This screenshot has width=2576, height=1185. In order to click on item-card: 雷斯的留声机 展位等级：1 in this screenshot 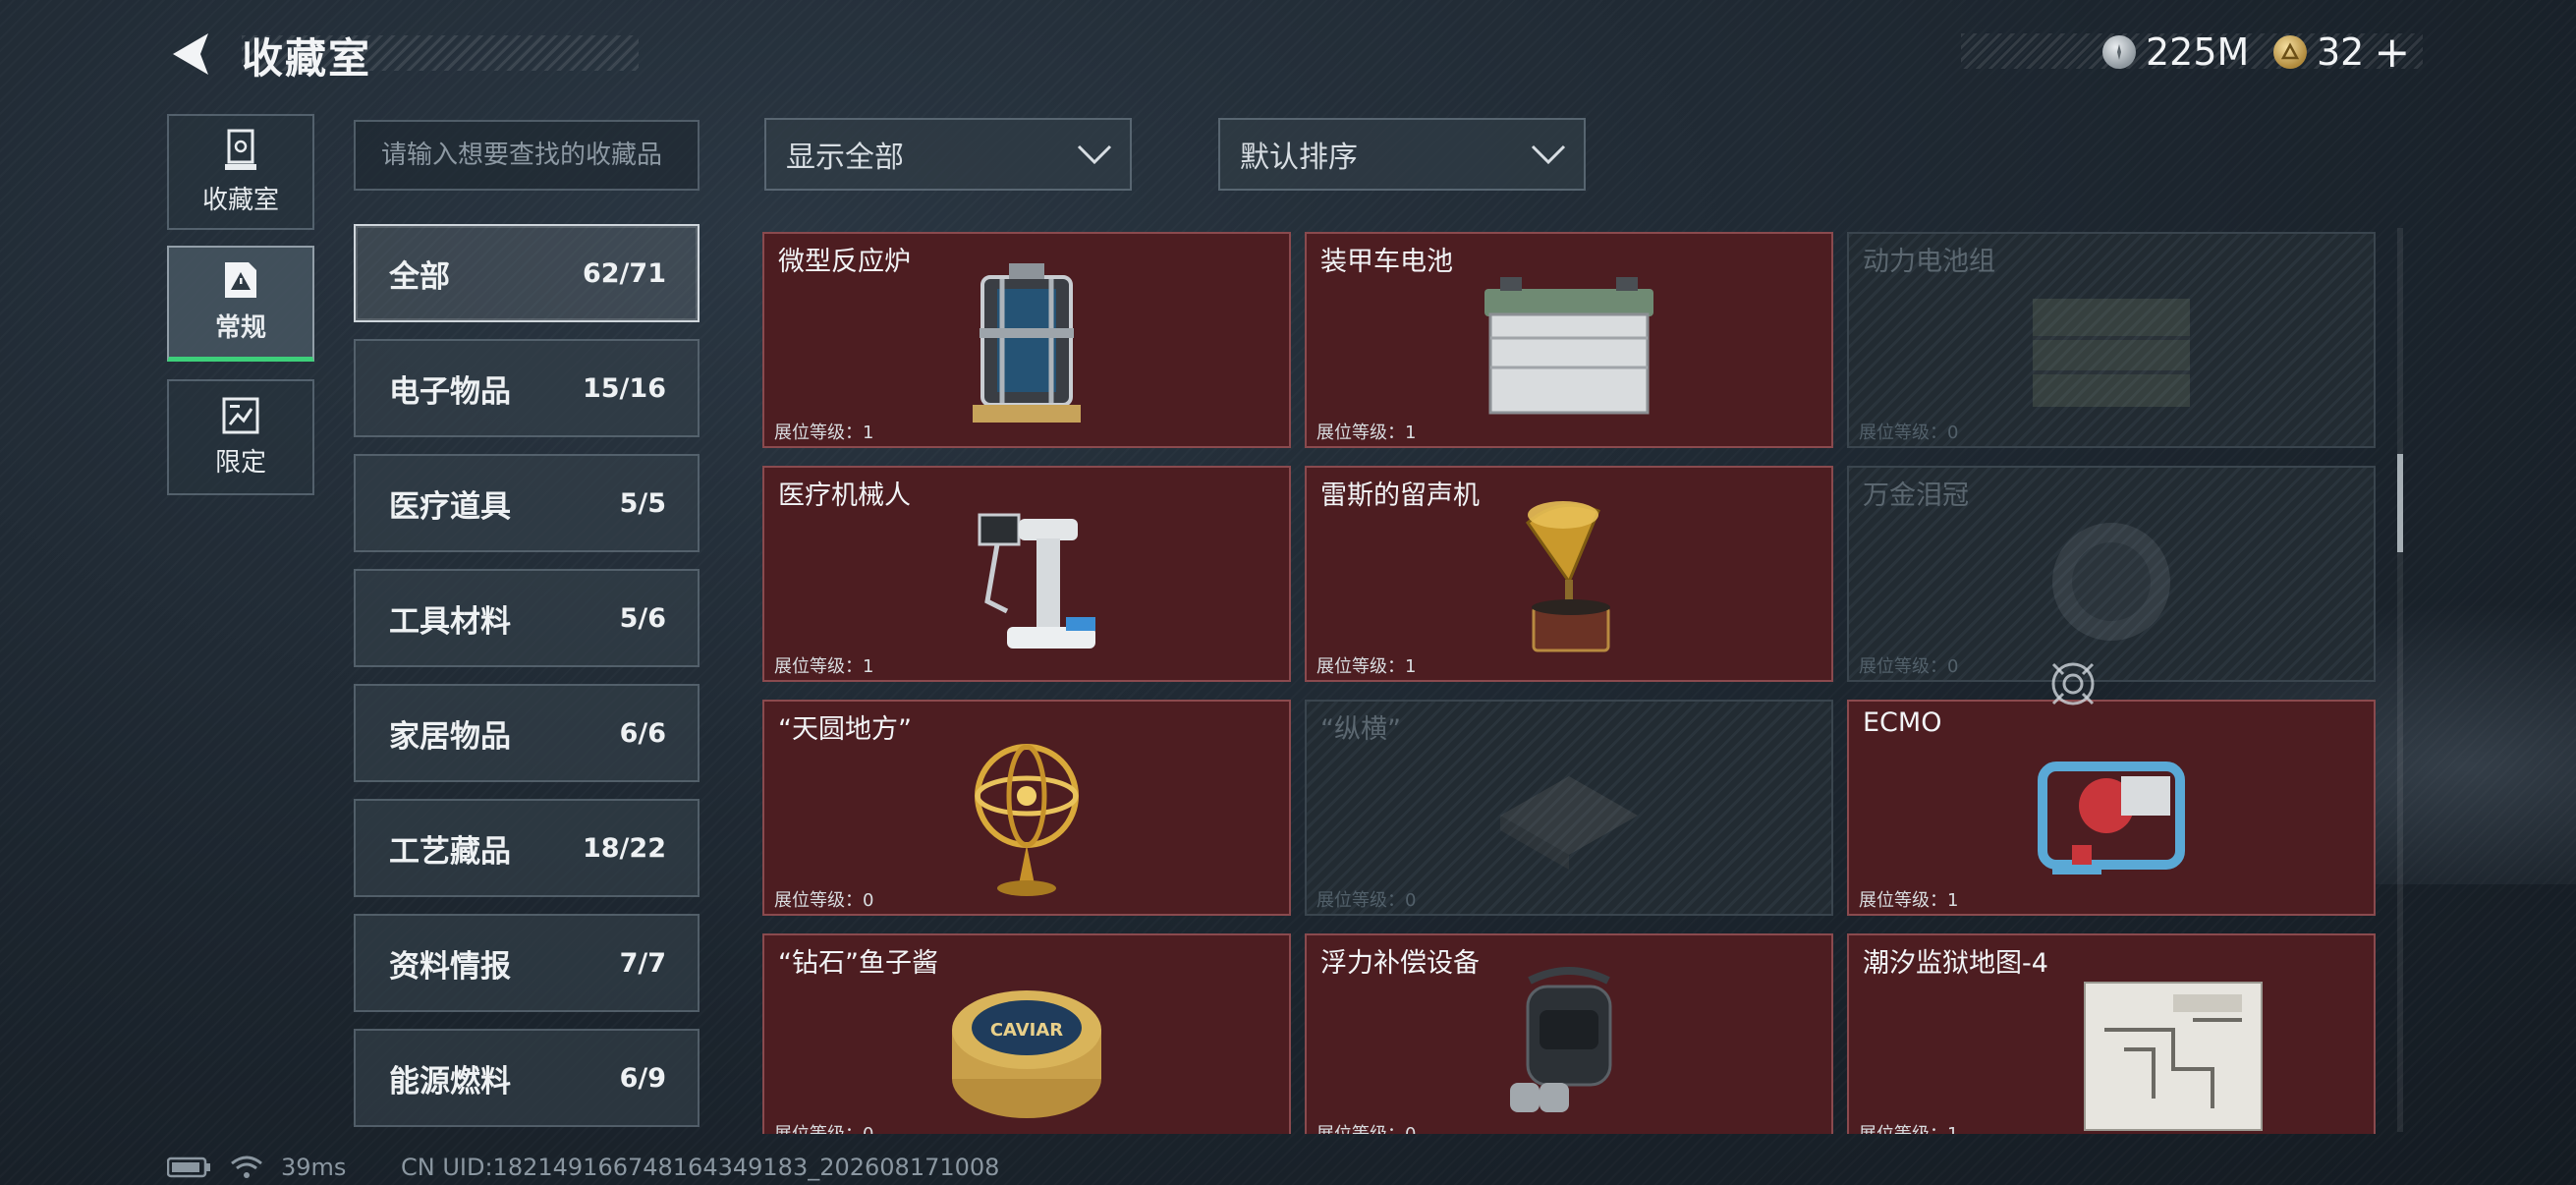, I will do `click(1569, 574)`.